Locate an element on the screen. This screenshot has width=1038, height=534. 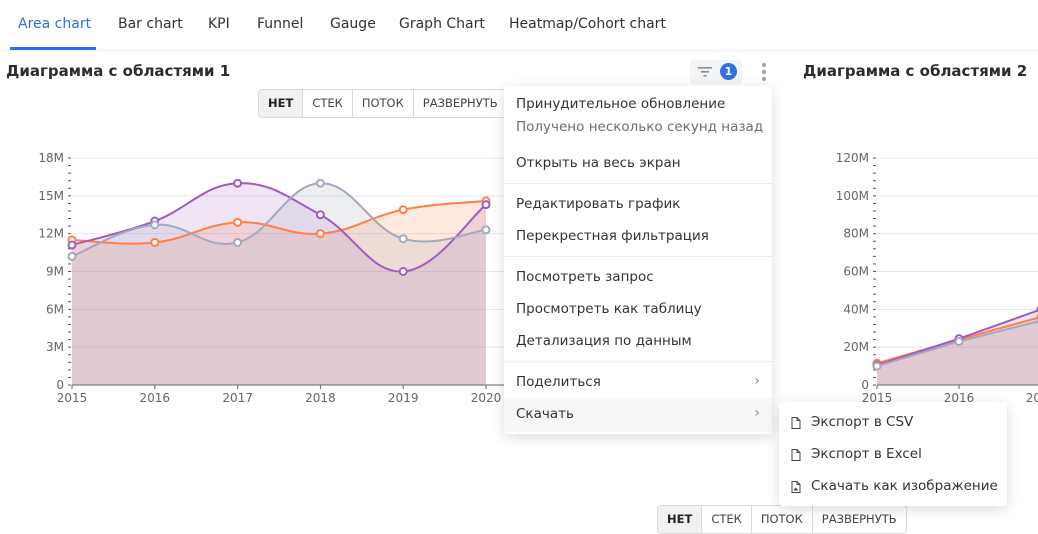
menu-drill-to-detail: Детализация по данным is located at coordinates (604, 341).